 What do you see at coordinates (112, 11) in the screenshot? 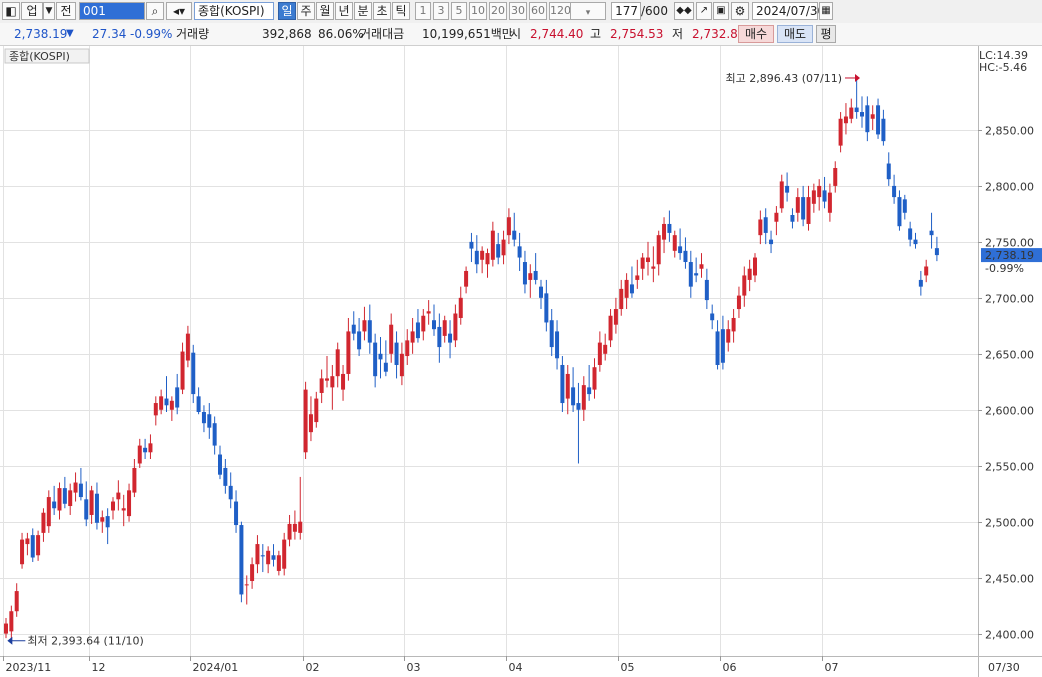
I see `code-input: 001` at bounding box center [112, 11].